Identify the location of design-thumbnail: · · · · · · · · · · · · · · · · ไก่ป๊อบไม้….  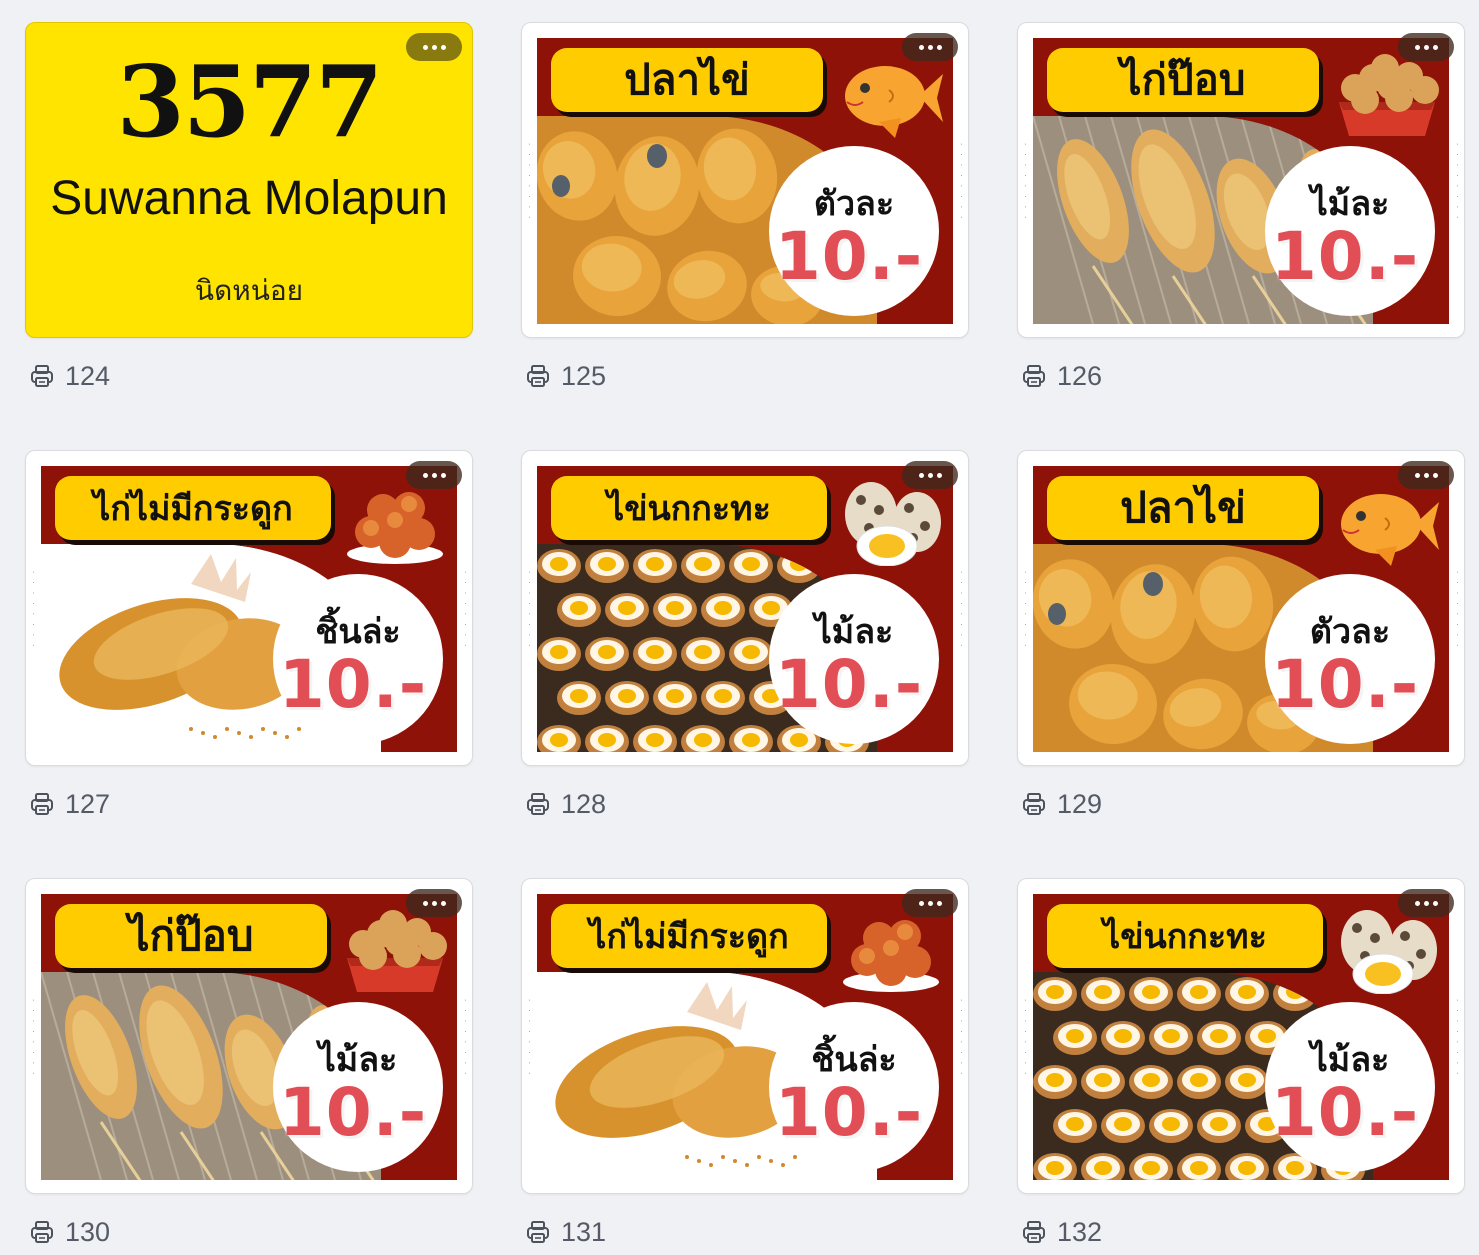
(249, 1036).